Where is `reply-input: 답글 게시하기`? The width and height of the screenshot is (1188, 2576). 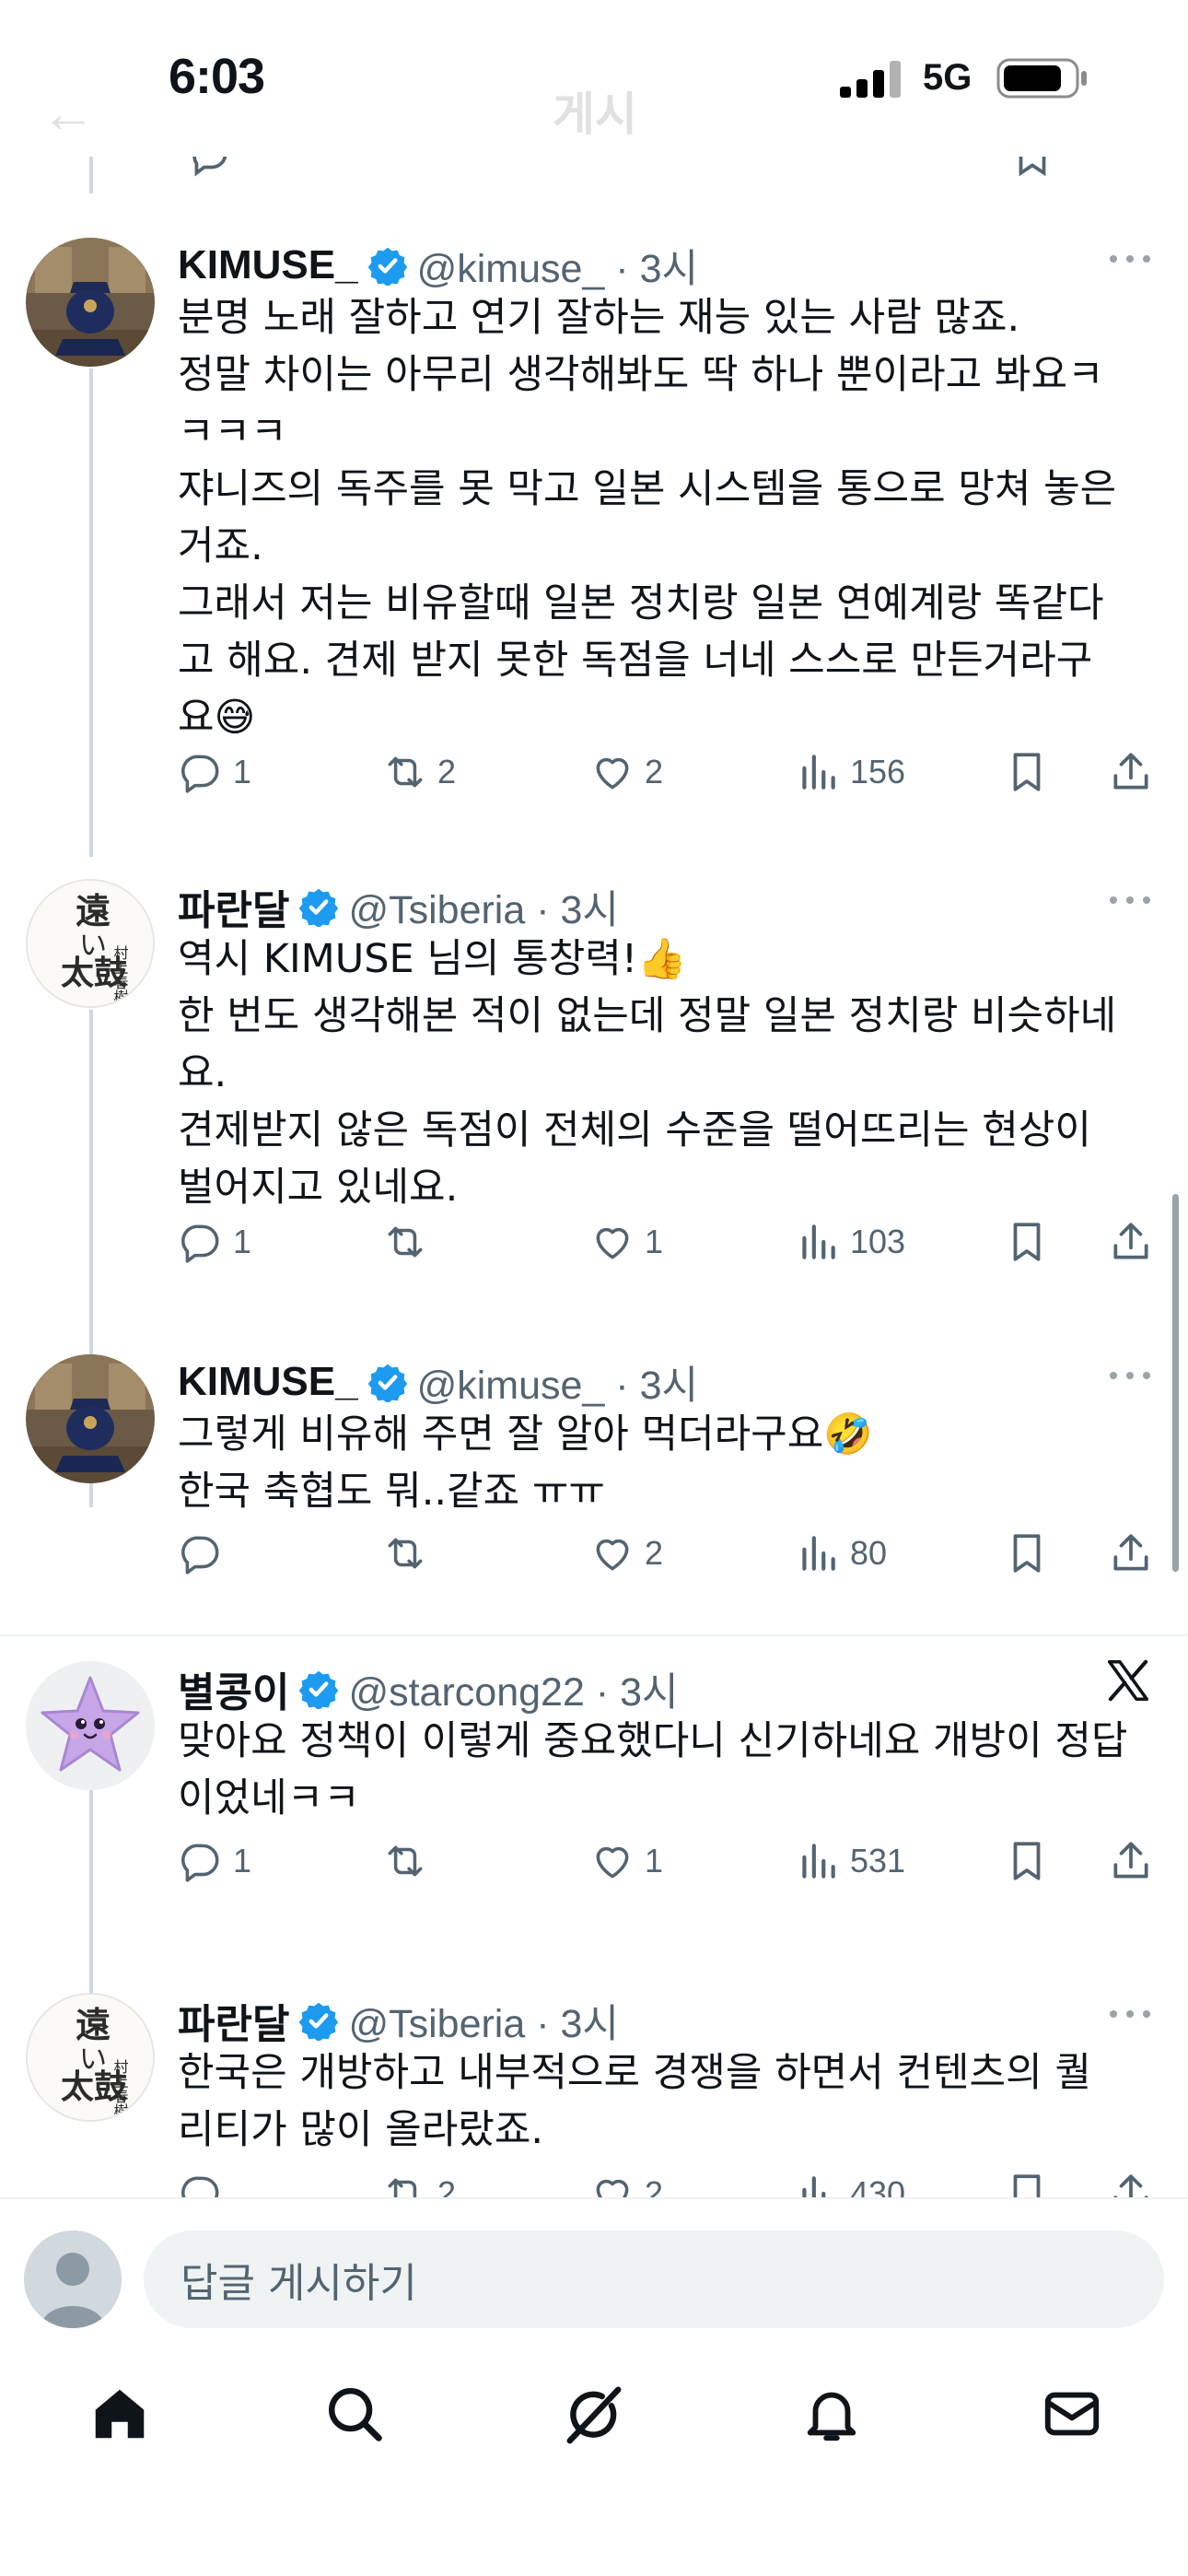 reply-input: 답글 게시하기 is located at coordinates (654, 2279).